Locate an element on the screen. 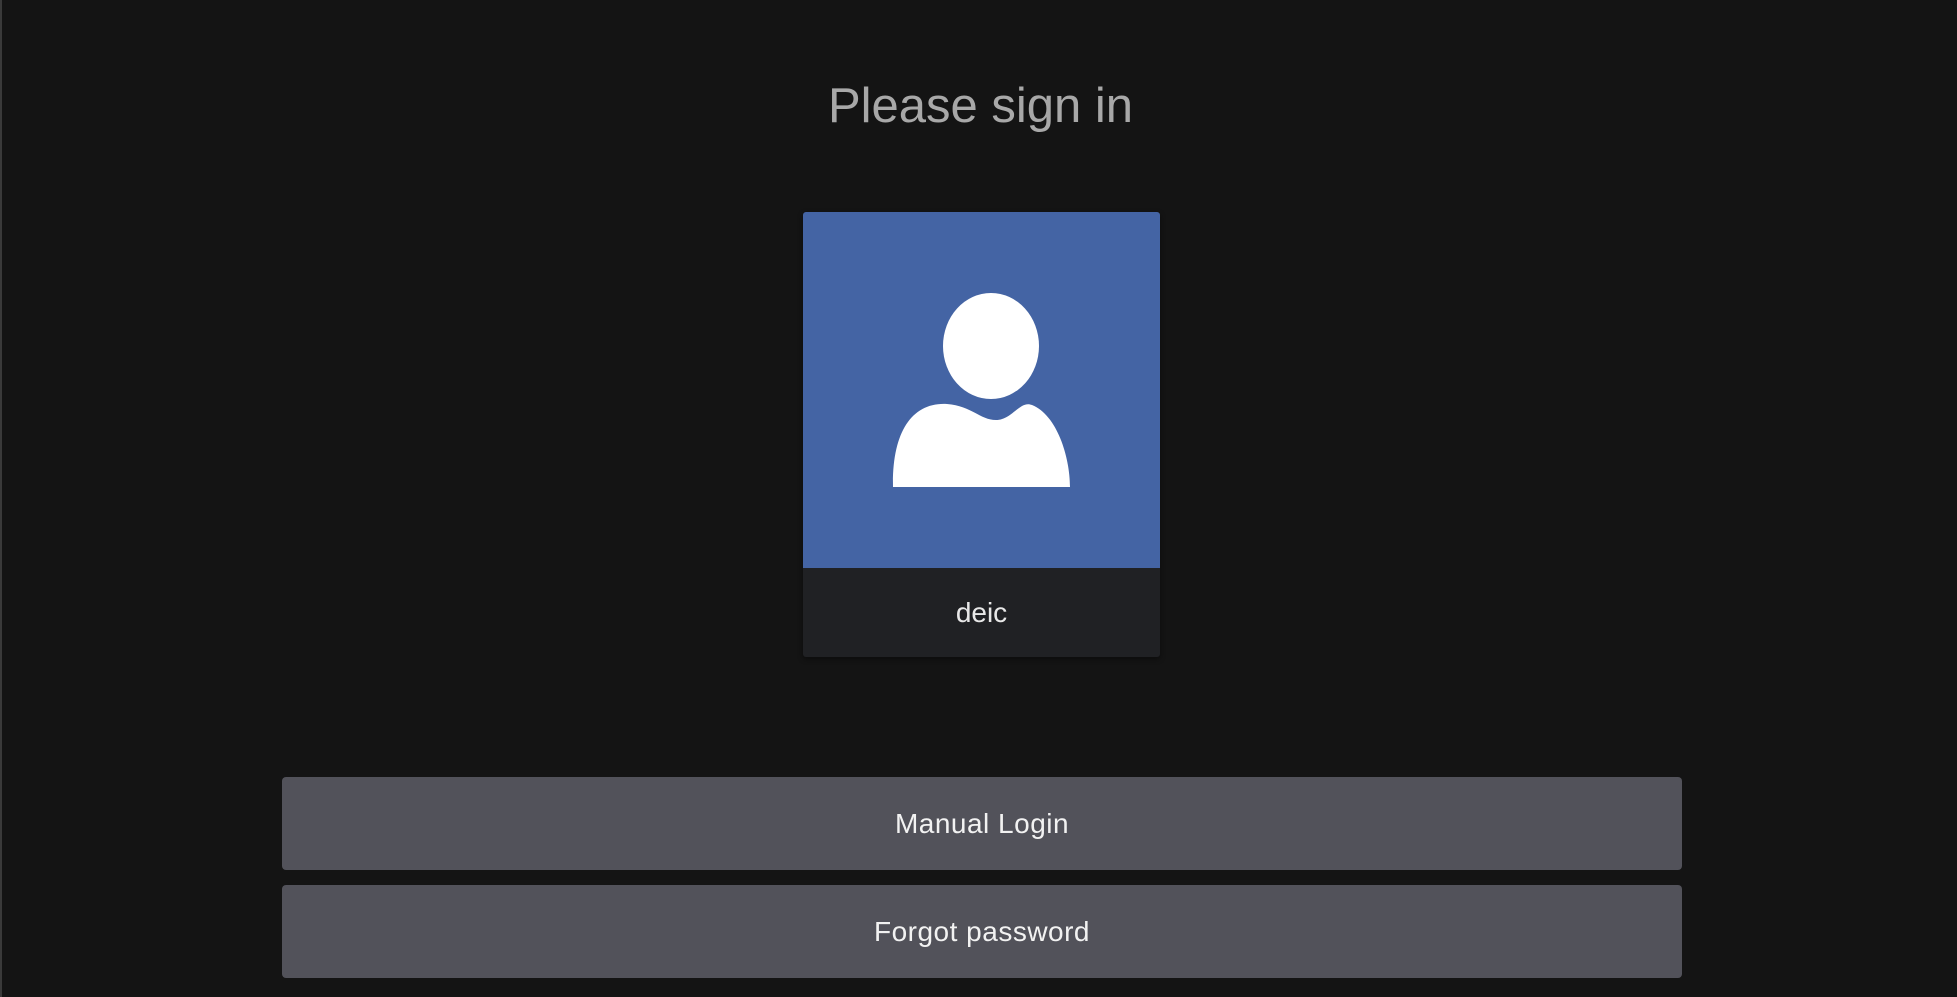 This screenshot has height=997, width=1957. user-name: deic is located at coordinates (981, 612).